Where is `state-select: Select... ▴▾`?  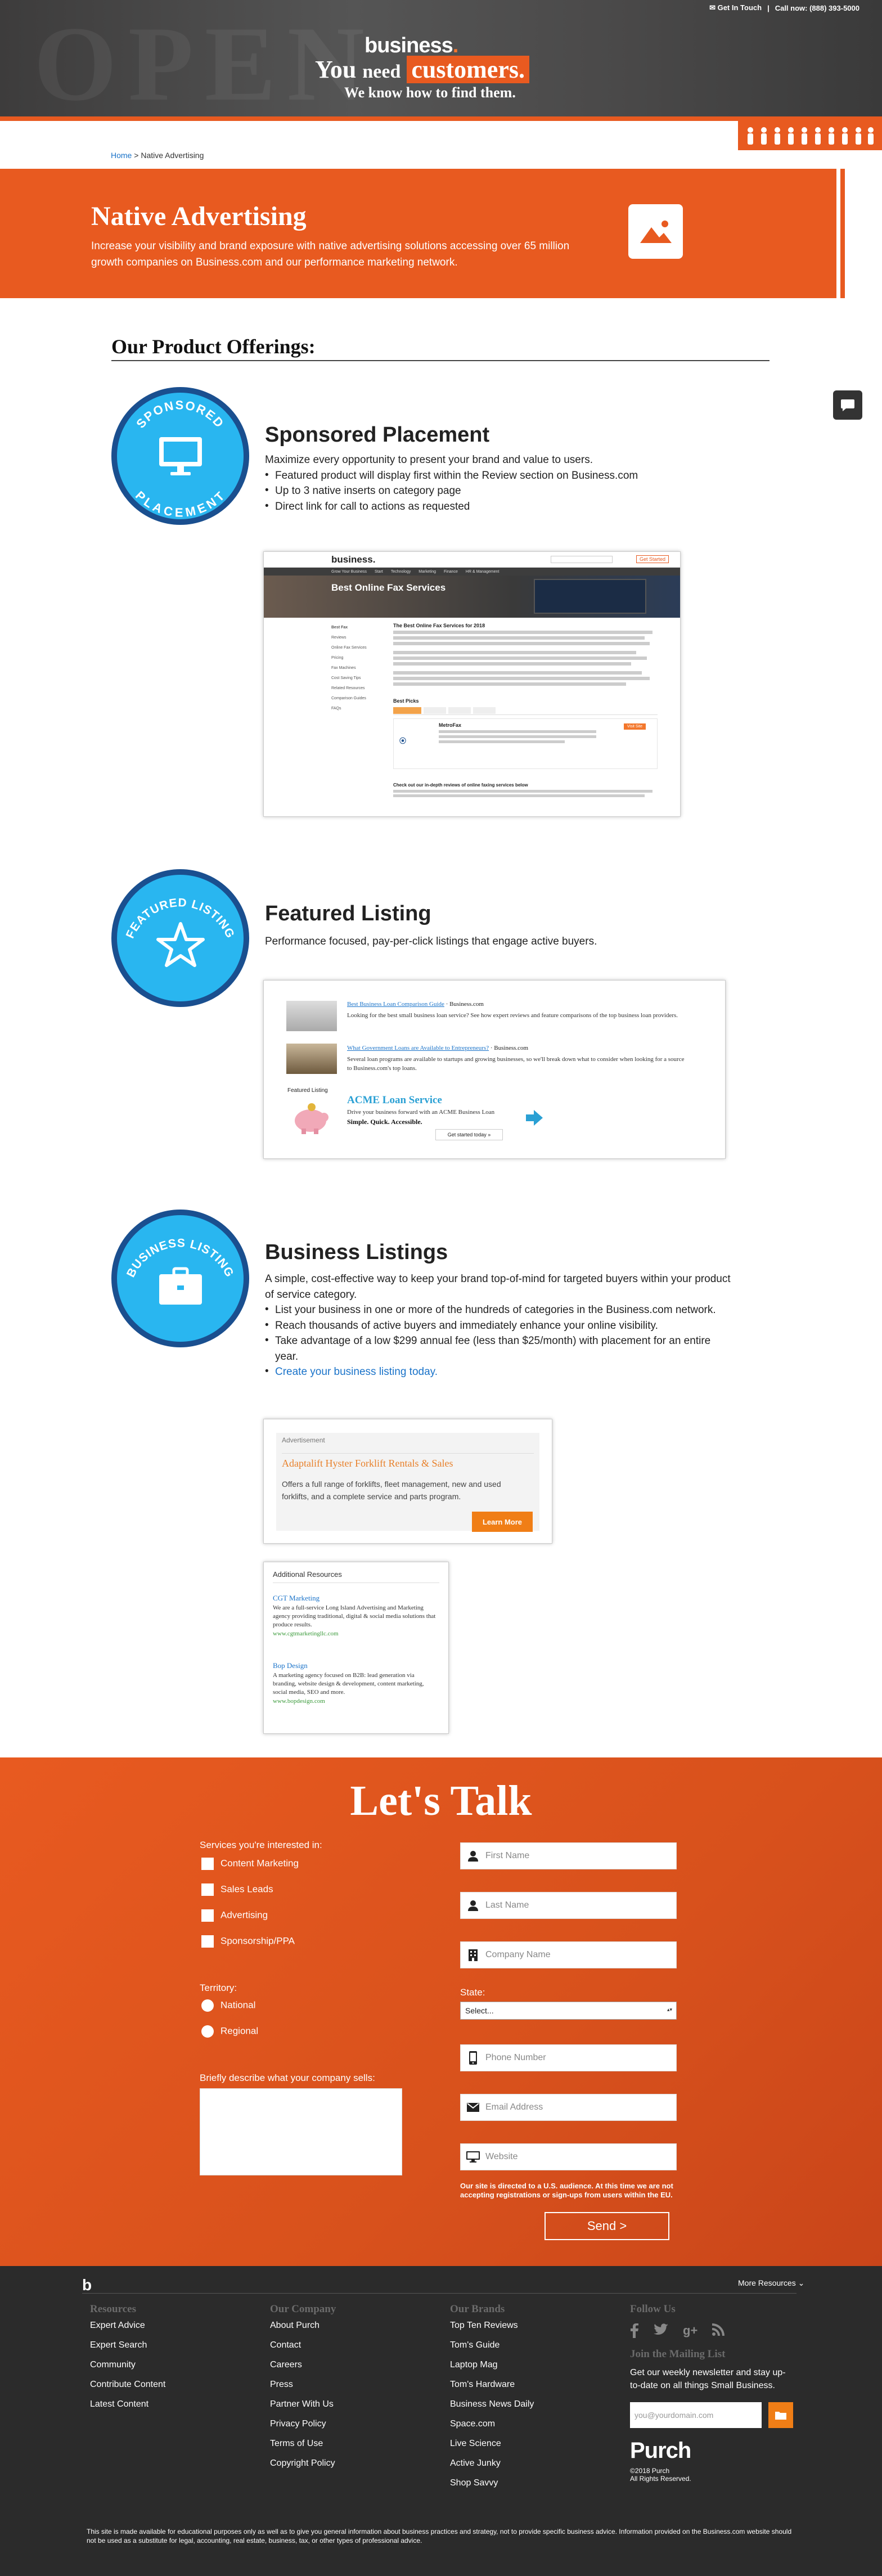 state-select: Select... ▴▾ is located at coordinates (568, 2011).